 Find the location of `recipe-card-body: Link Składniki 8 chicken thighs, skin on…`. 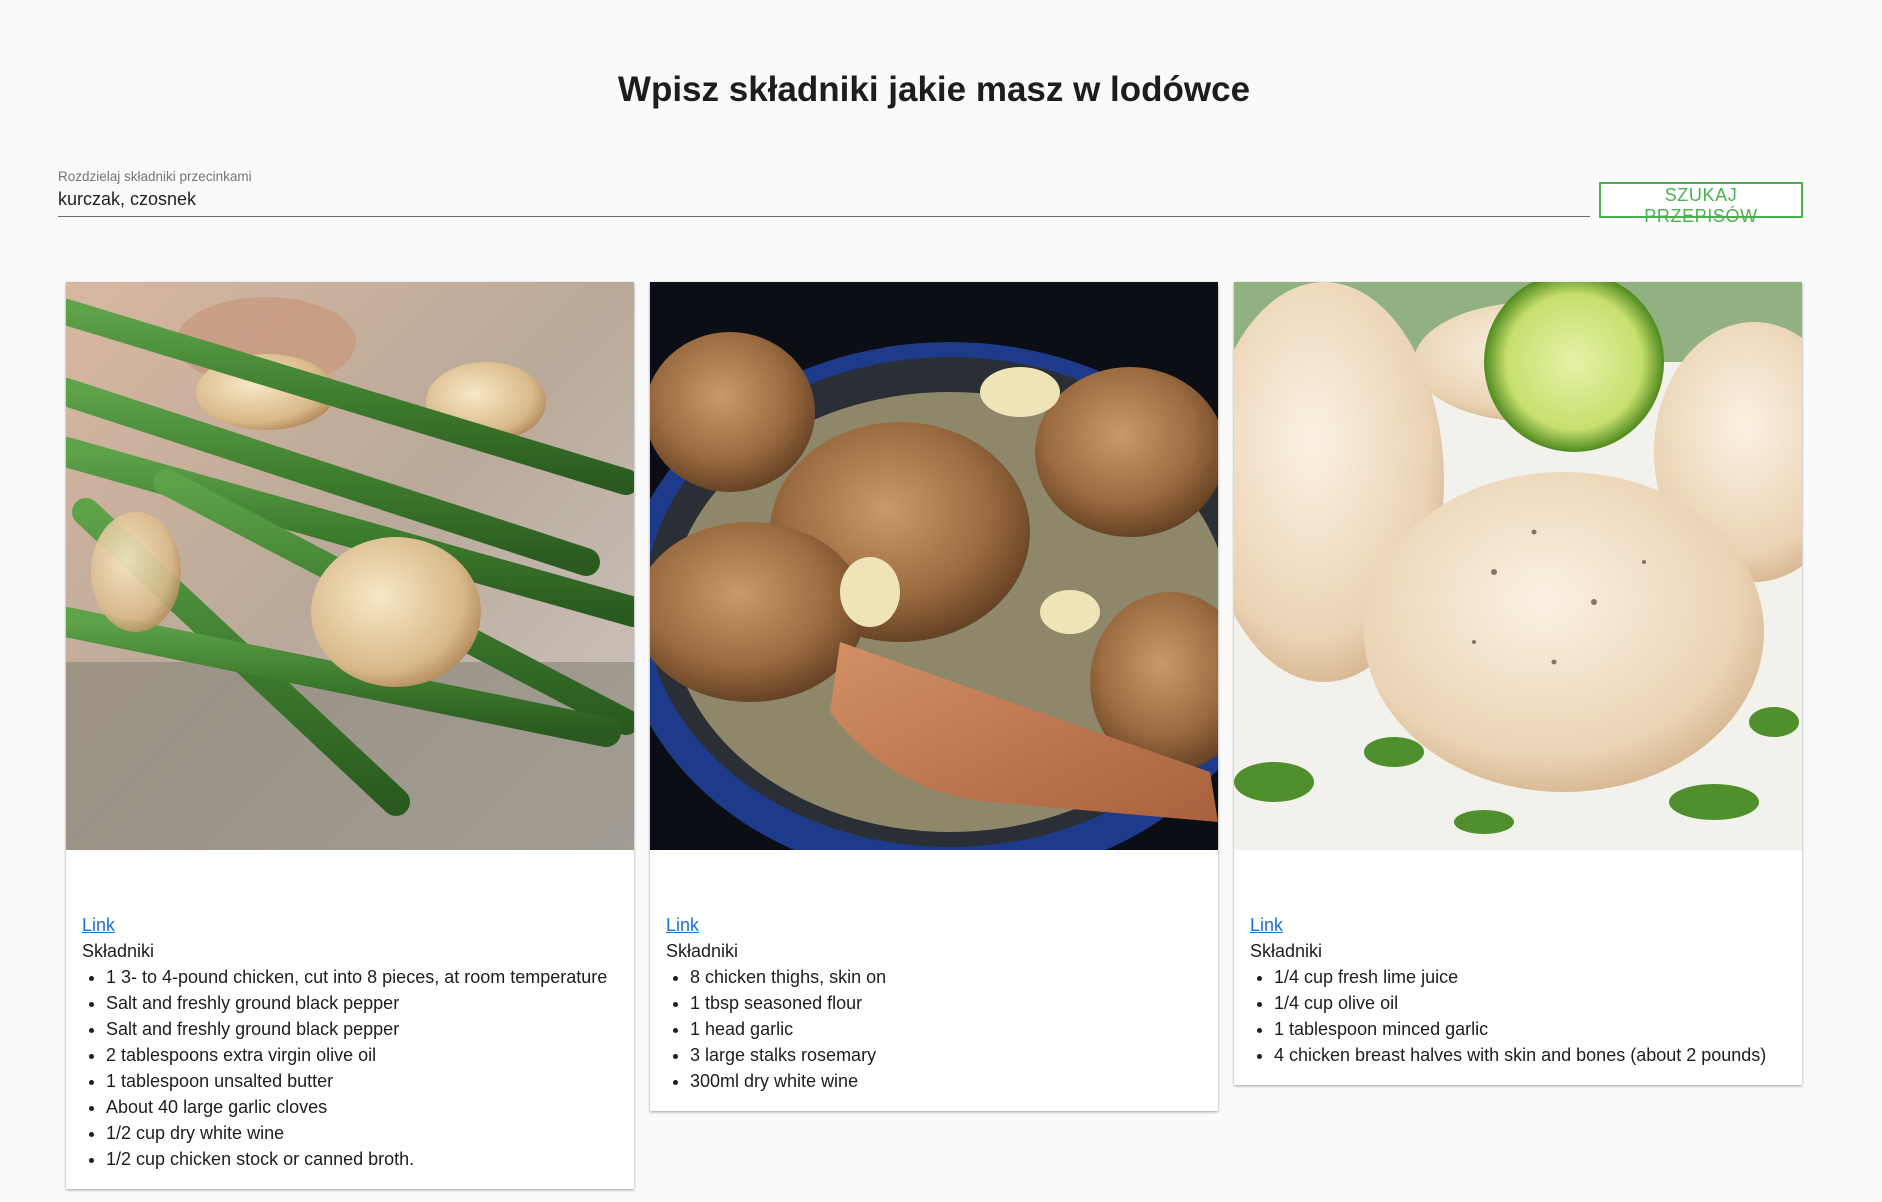

recipe-card-body: Link Składniki 8 chicken thighs, skin on… is located at coordinates (934, 1003).